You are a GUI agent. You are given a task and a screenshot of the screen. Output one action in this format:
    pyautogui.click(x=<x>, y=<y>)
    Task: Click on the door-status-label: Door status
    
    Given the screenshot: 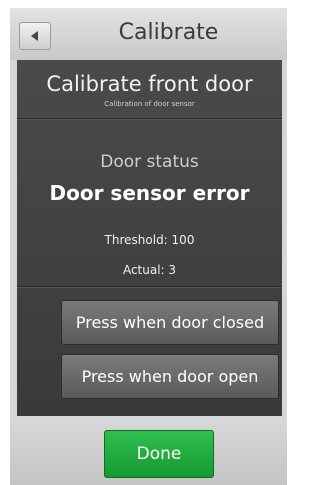 What is the action you would take?
    pyautogui.click(x=149, y=162)
    